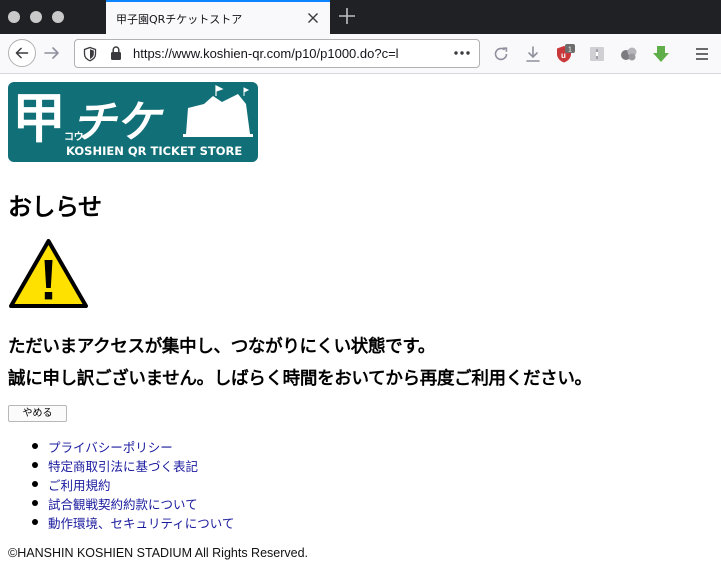  What do you see at coordinates (533, 54) in the screenshot?
I see `download-icon` at bounding box center [533, 54].